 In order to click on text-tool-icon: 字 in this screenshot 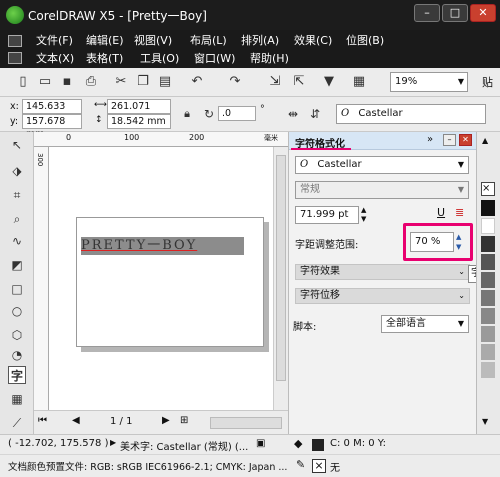, I will do `click(17, 375)`.